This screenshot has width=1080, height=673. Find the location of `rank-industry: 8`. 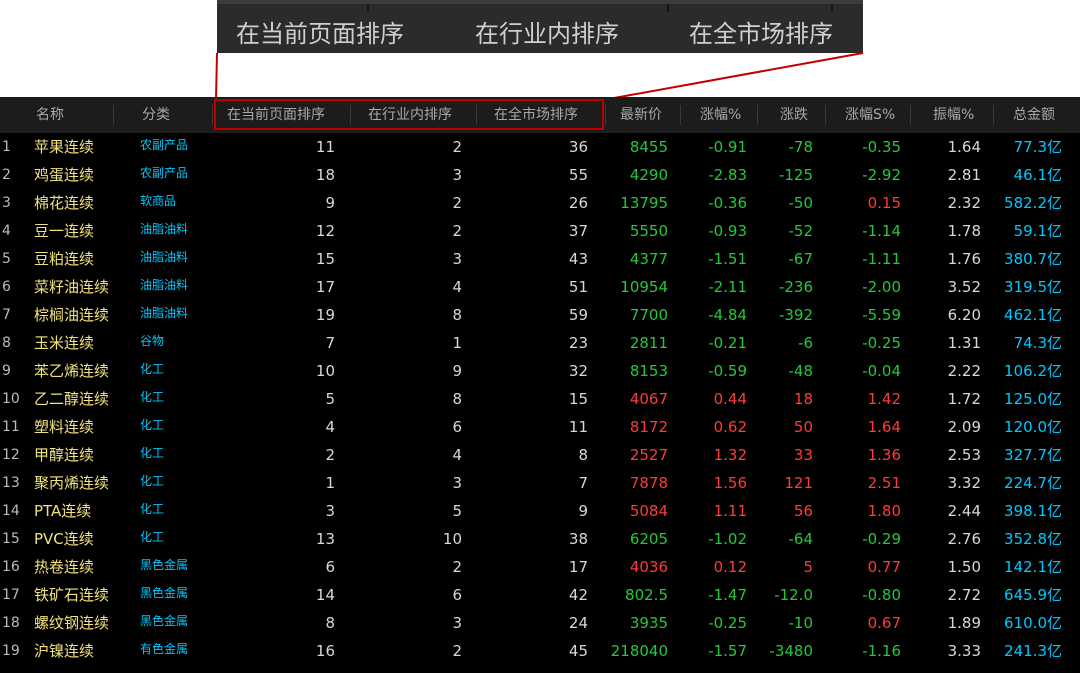

rank-industry: 8 is located at coordinates (457, 315).